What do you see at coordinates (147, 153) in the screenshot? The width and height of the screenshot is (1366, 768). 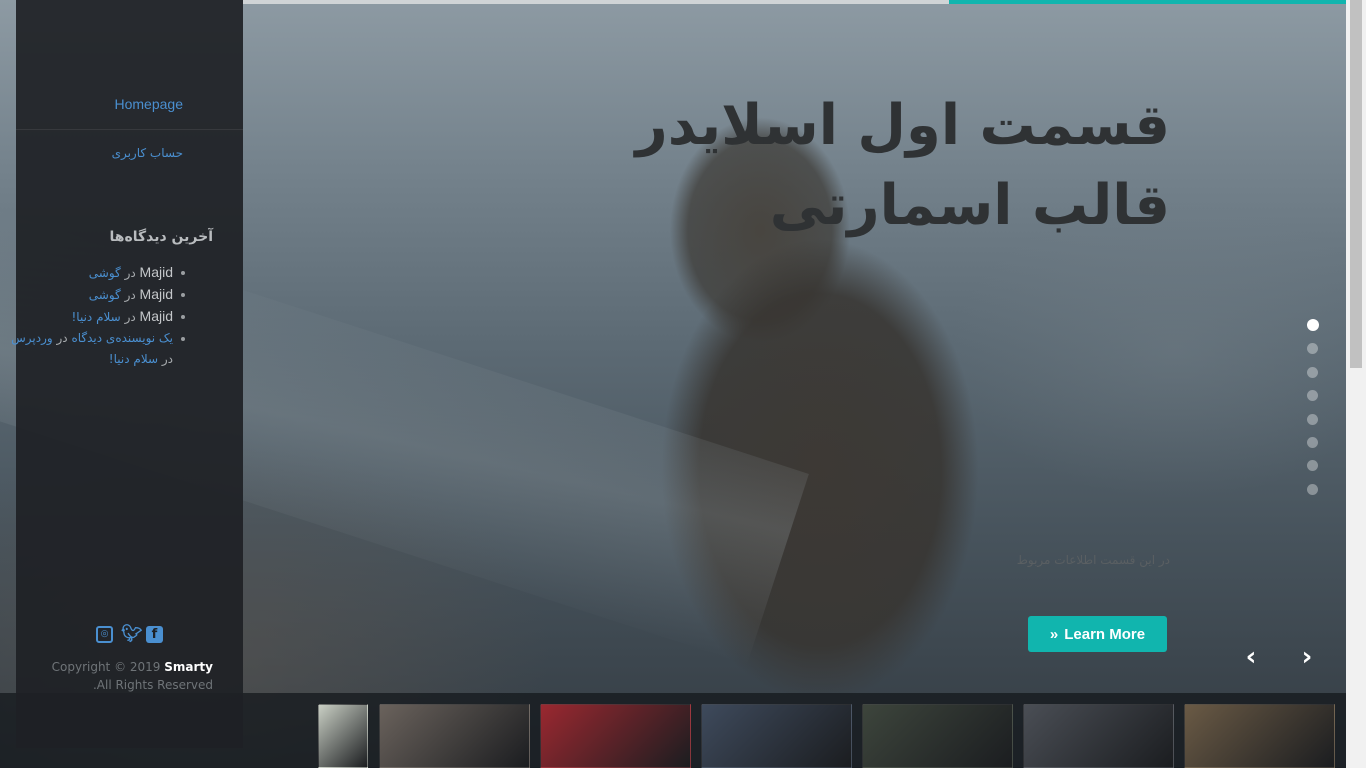 I see `nav-account-link: حساب کاربری` at bounding box center [147, 153].